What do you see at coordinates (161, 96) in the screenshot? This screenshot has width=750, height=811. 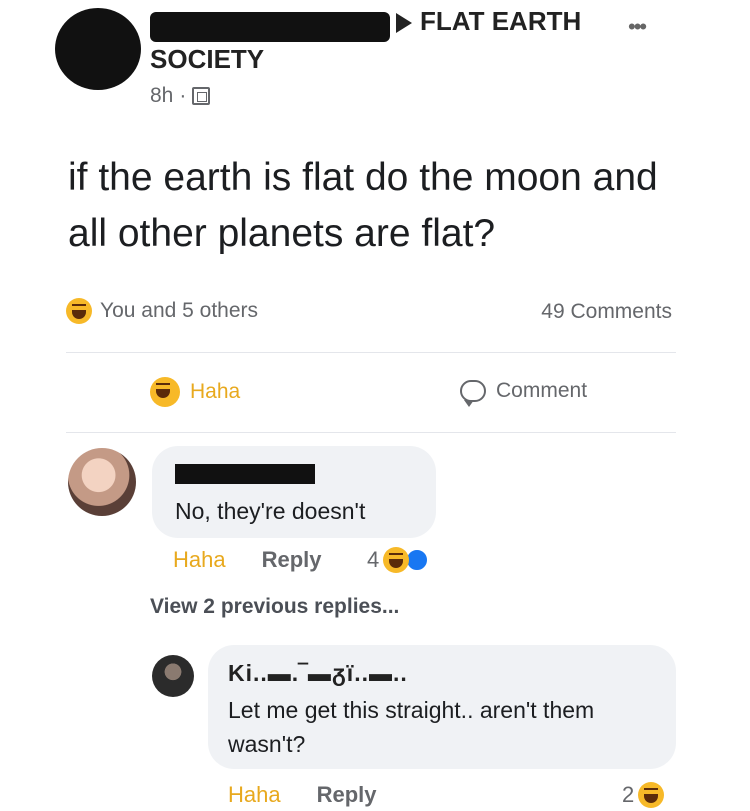 I see `post-timestamp: 8h` at bounding box center [161, 96].